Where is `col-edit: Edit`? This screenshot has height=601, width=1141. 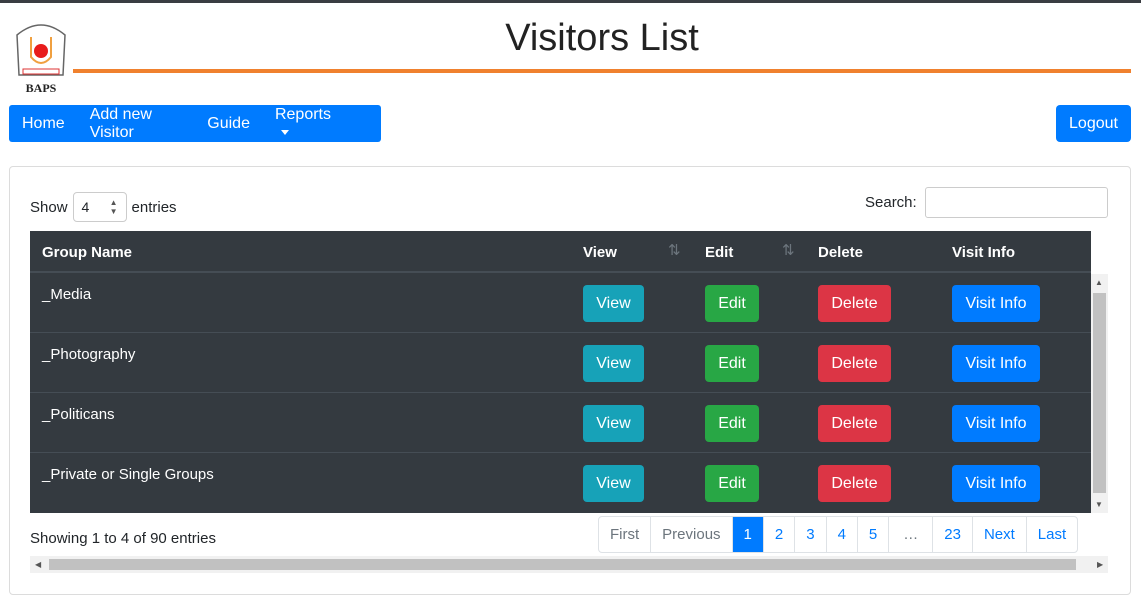 col-edit: Edit is located at coordinates (719, 252).